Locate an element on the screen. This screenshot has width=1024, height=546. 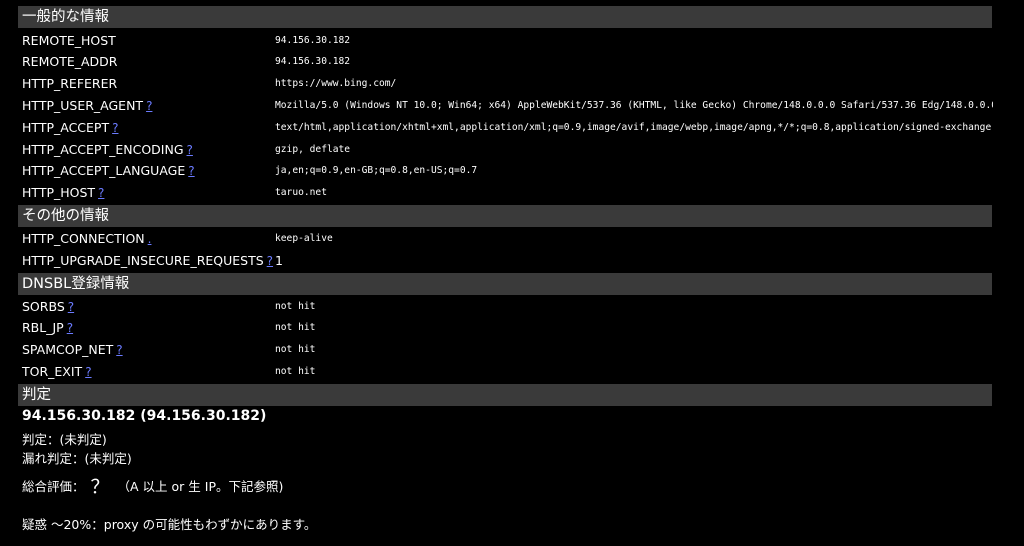
row-http-upgrade-insecure-requests: HTTP_UPGRADE_INSECURE_REQUESTS? 1 is located at coordinates (507, 261).